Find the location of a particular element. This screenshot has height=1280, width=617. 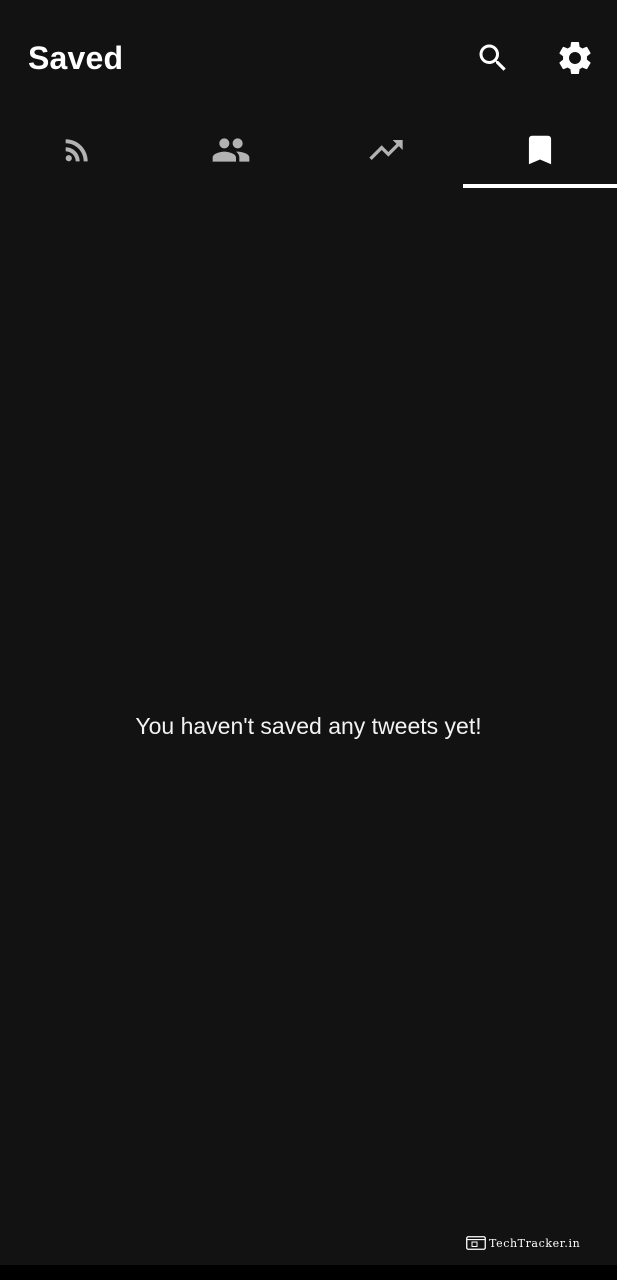

browser-logo-icon is located at coordinates (476, 1243).